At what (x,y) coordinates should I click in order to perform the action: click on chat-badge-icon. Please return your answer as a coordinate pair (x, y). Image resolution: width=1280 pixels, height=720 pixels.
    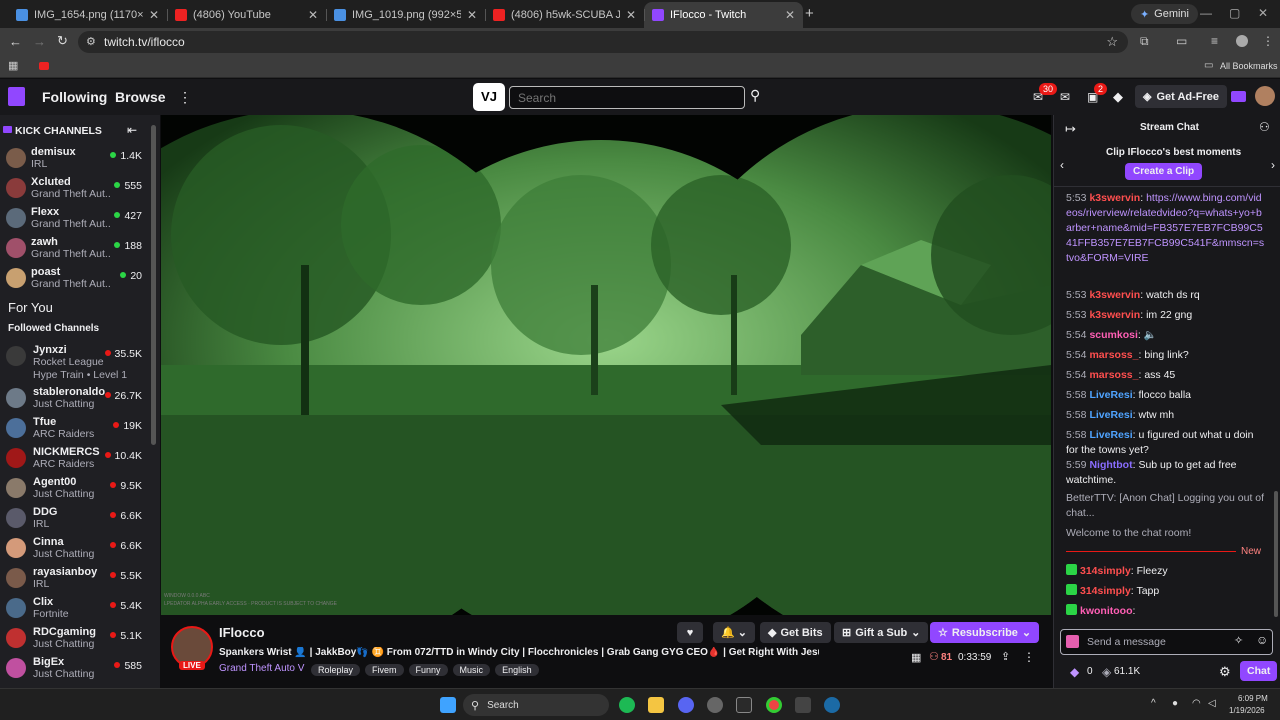
    Looking at the image, I should click on (1072, 641).